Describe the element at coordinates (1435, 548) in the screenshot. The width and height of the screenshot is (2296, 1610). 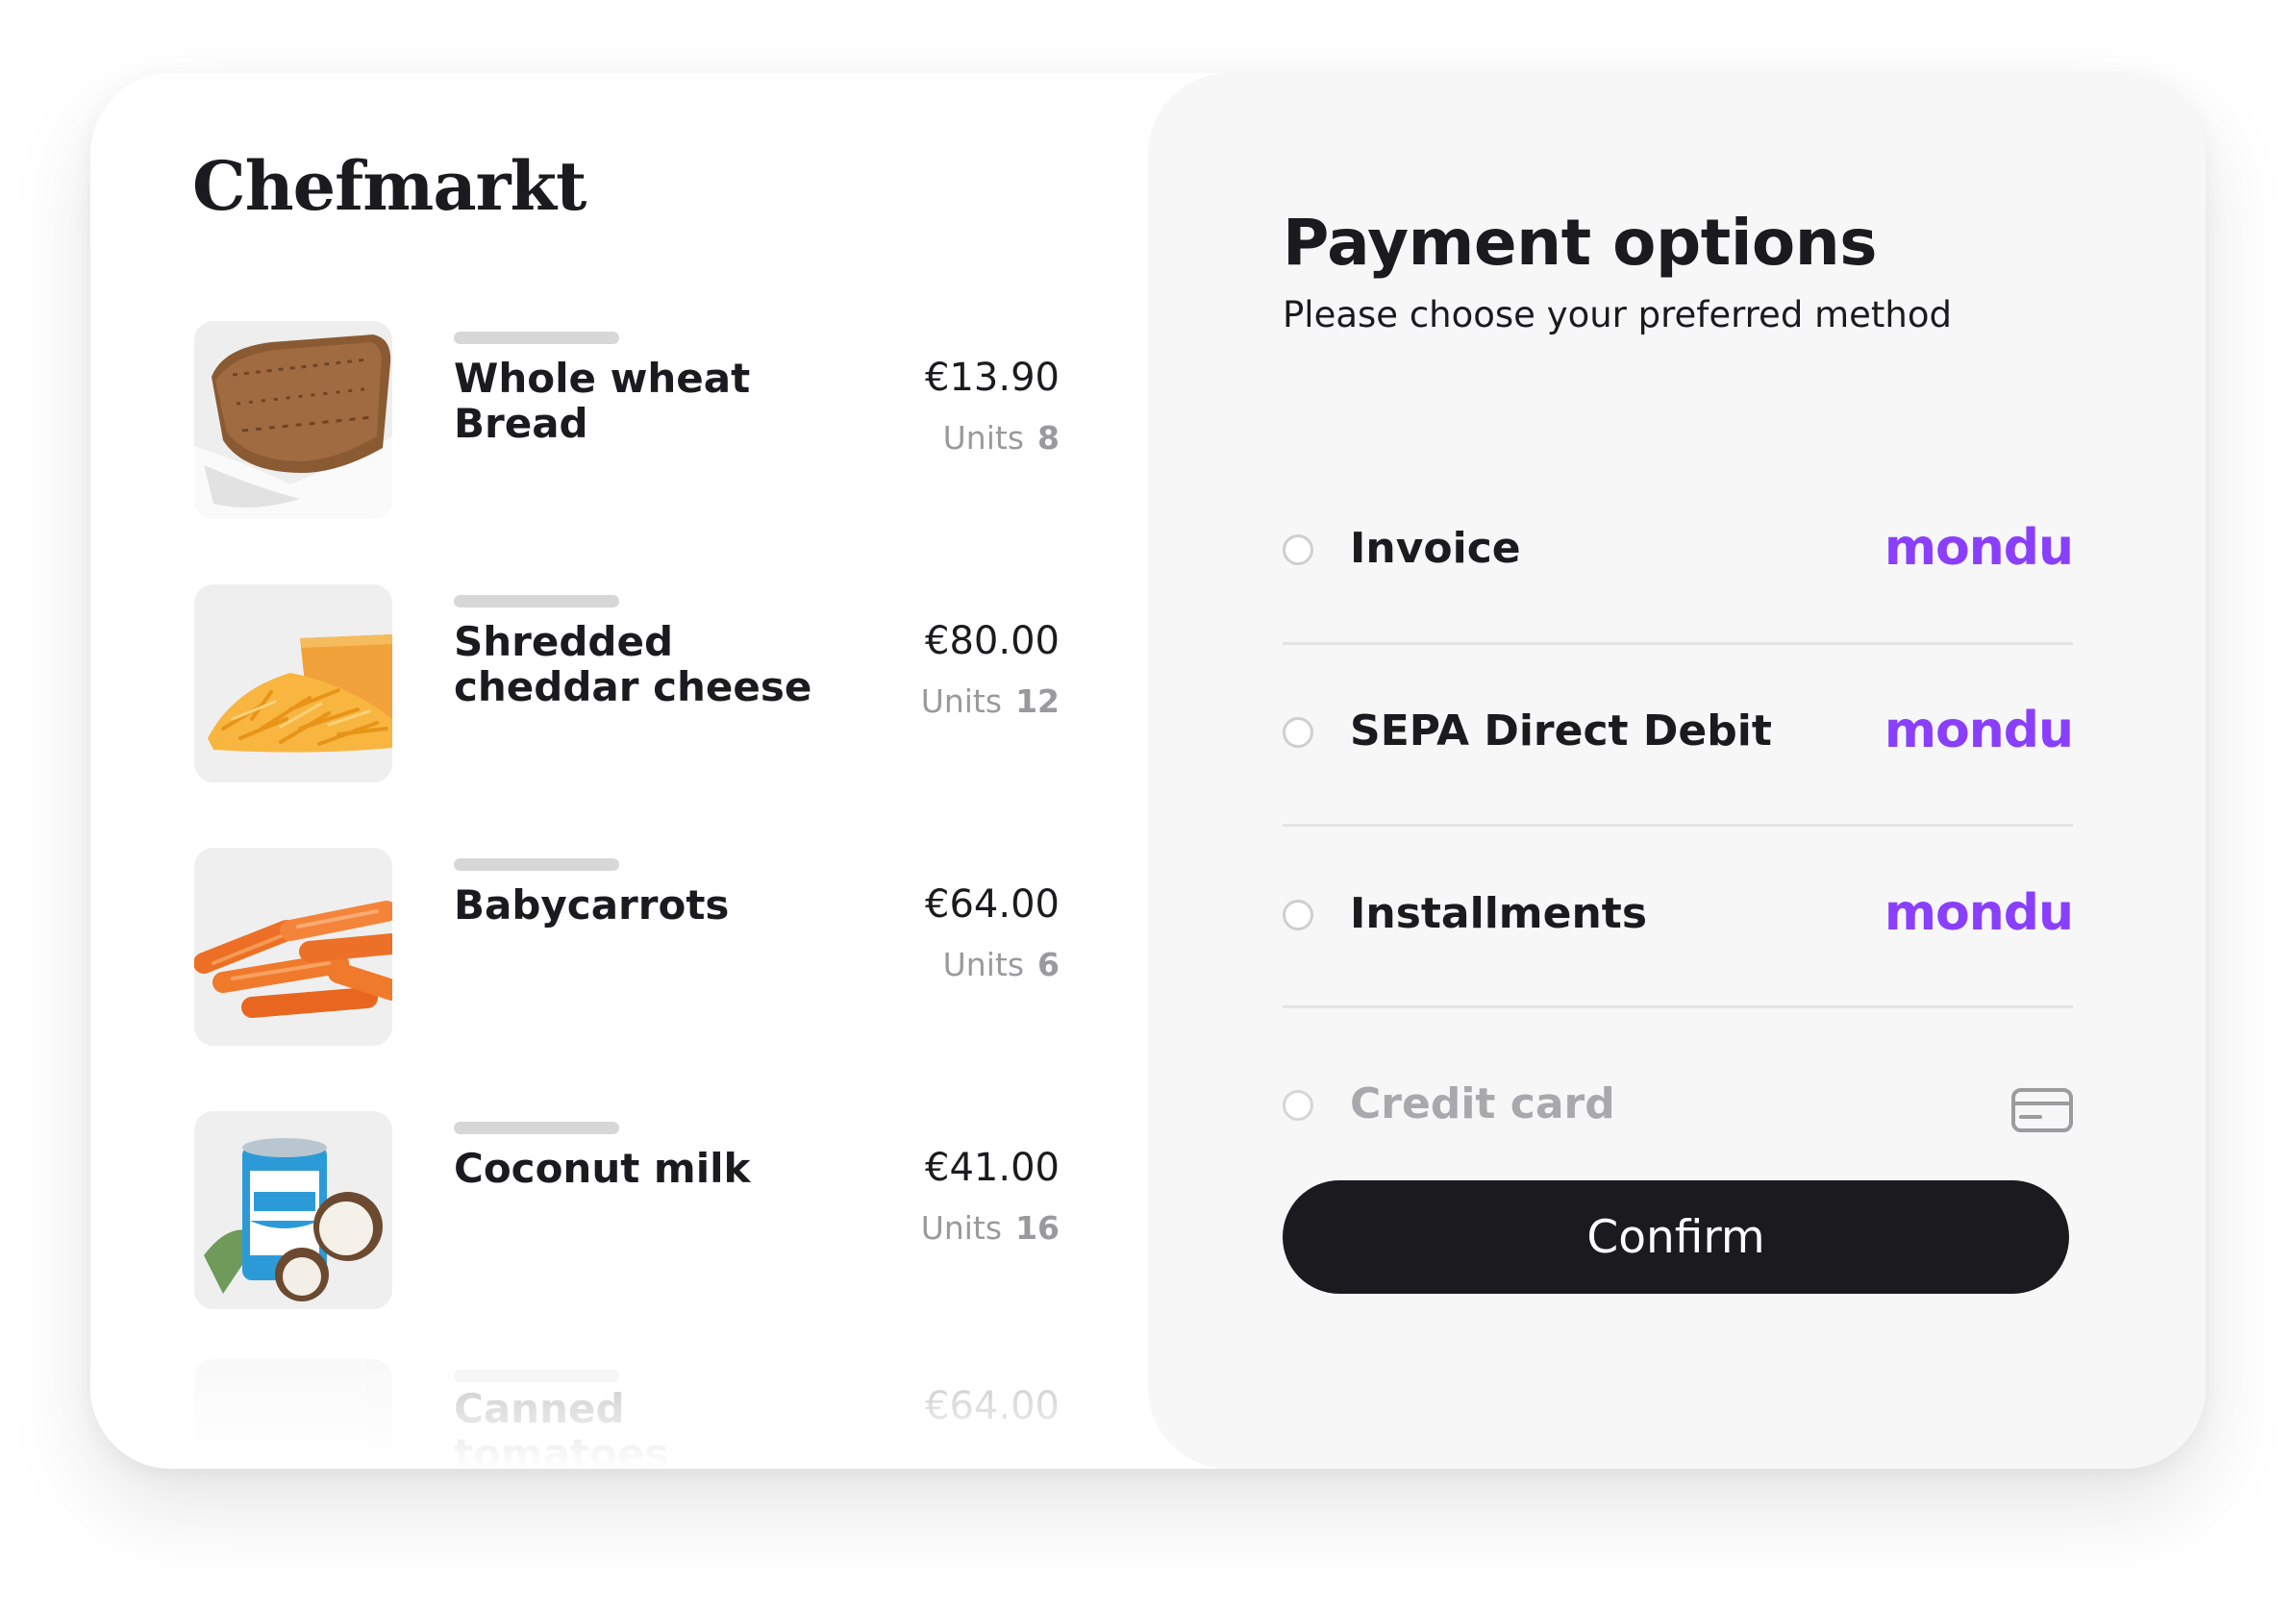
I see `option-label: Invoice` at that location.